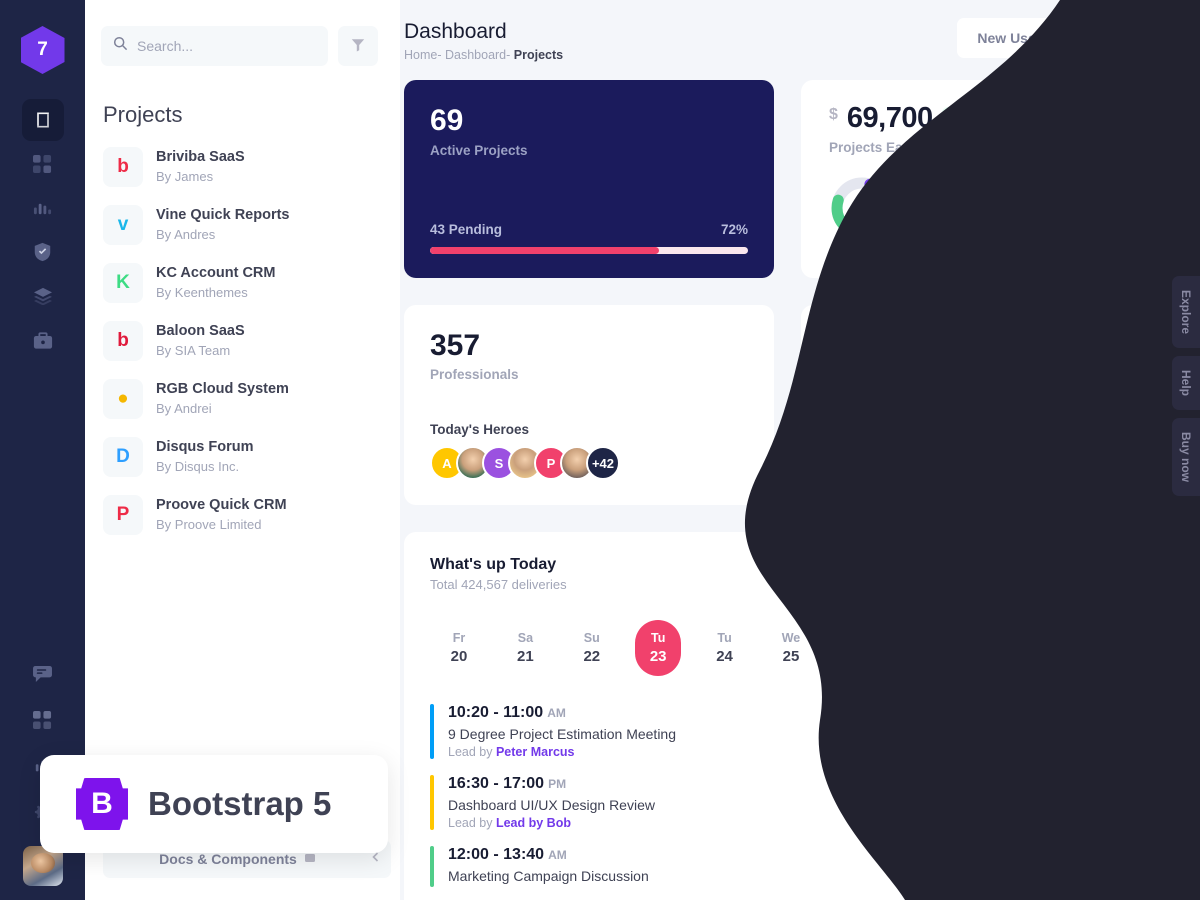 This screenshot has width=1200, height=900. Describe the element at coordinates (123, 399) in the screenshot. I see `project-logo-icon: ●` at that location.